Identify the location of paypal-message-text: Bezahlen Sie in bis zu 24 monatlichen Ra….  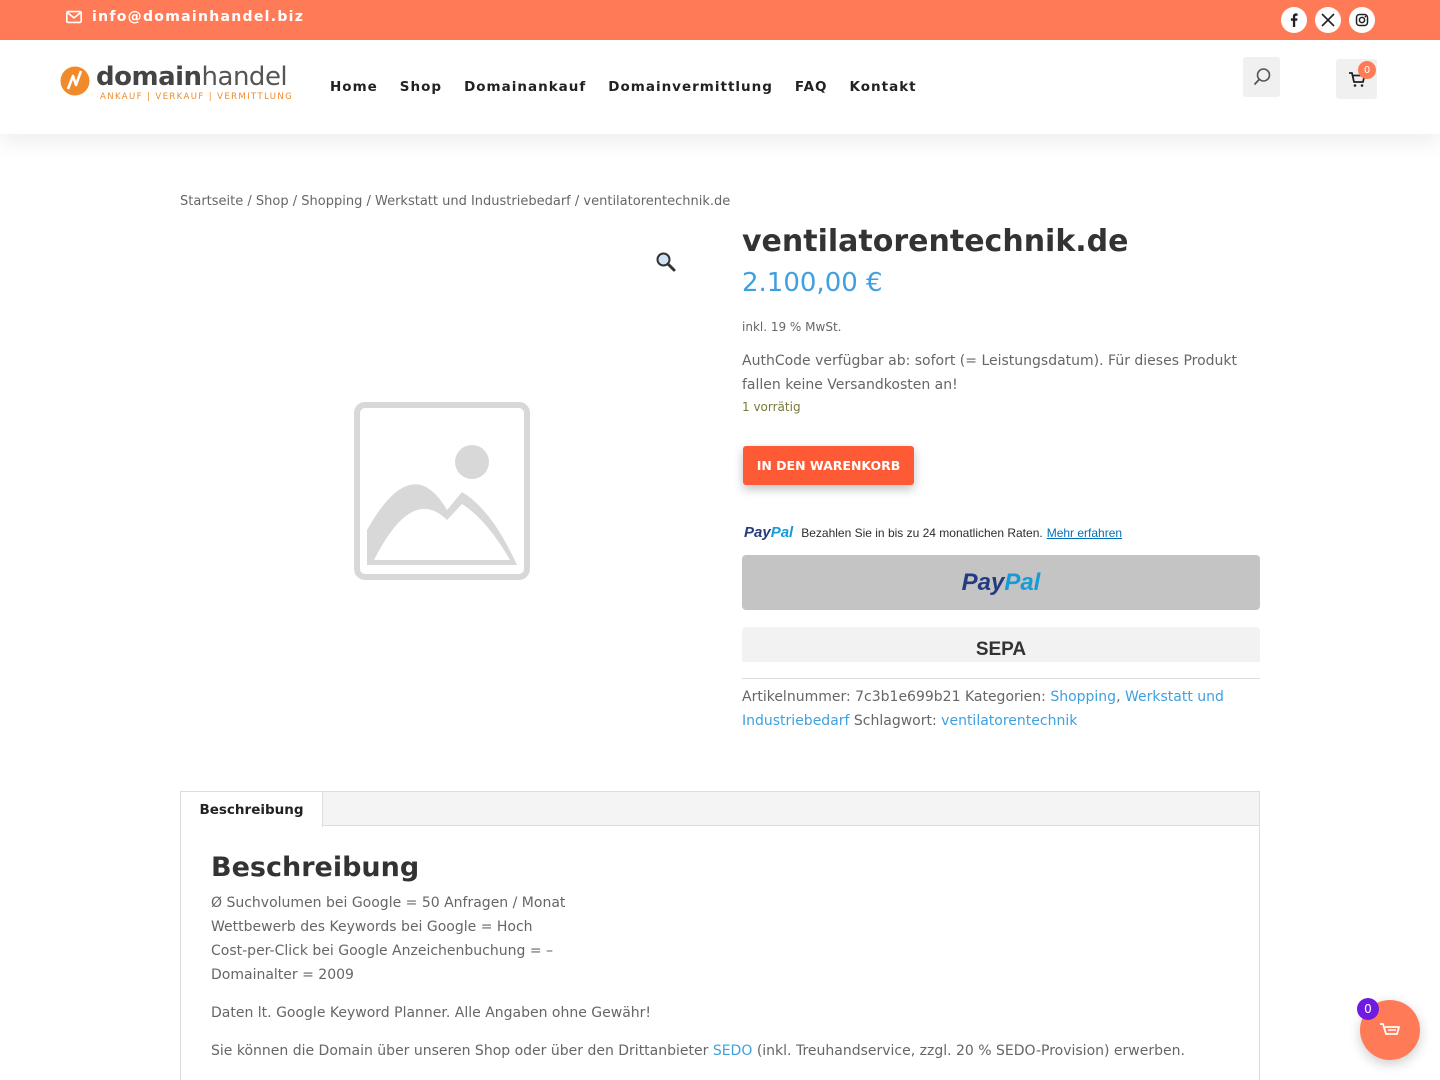
(922, 532).